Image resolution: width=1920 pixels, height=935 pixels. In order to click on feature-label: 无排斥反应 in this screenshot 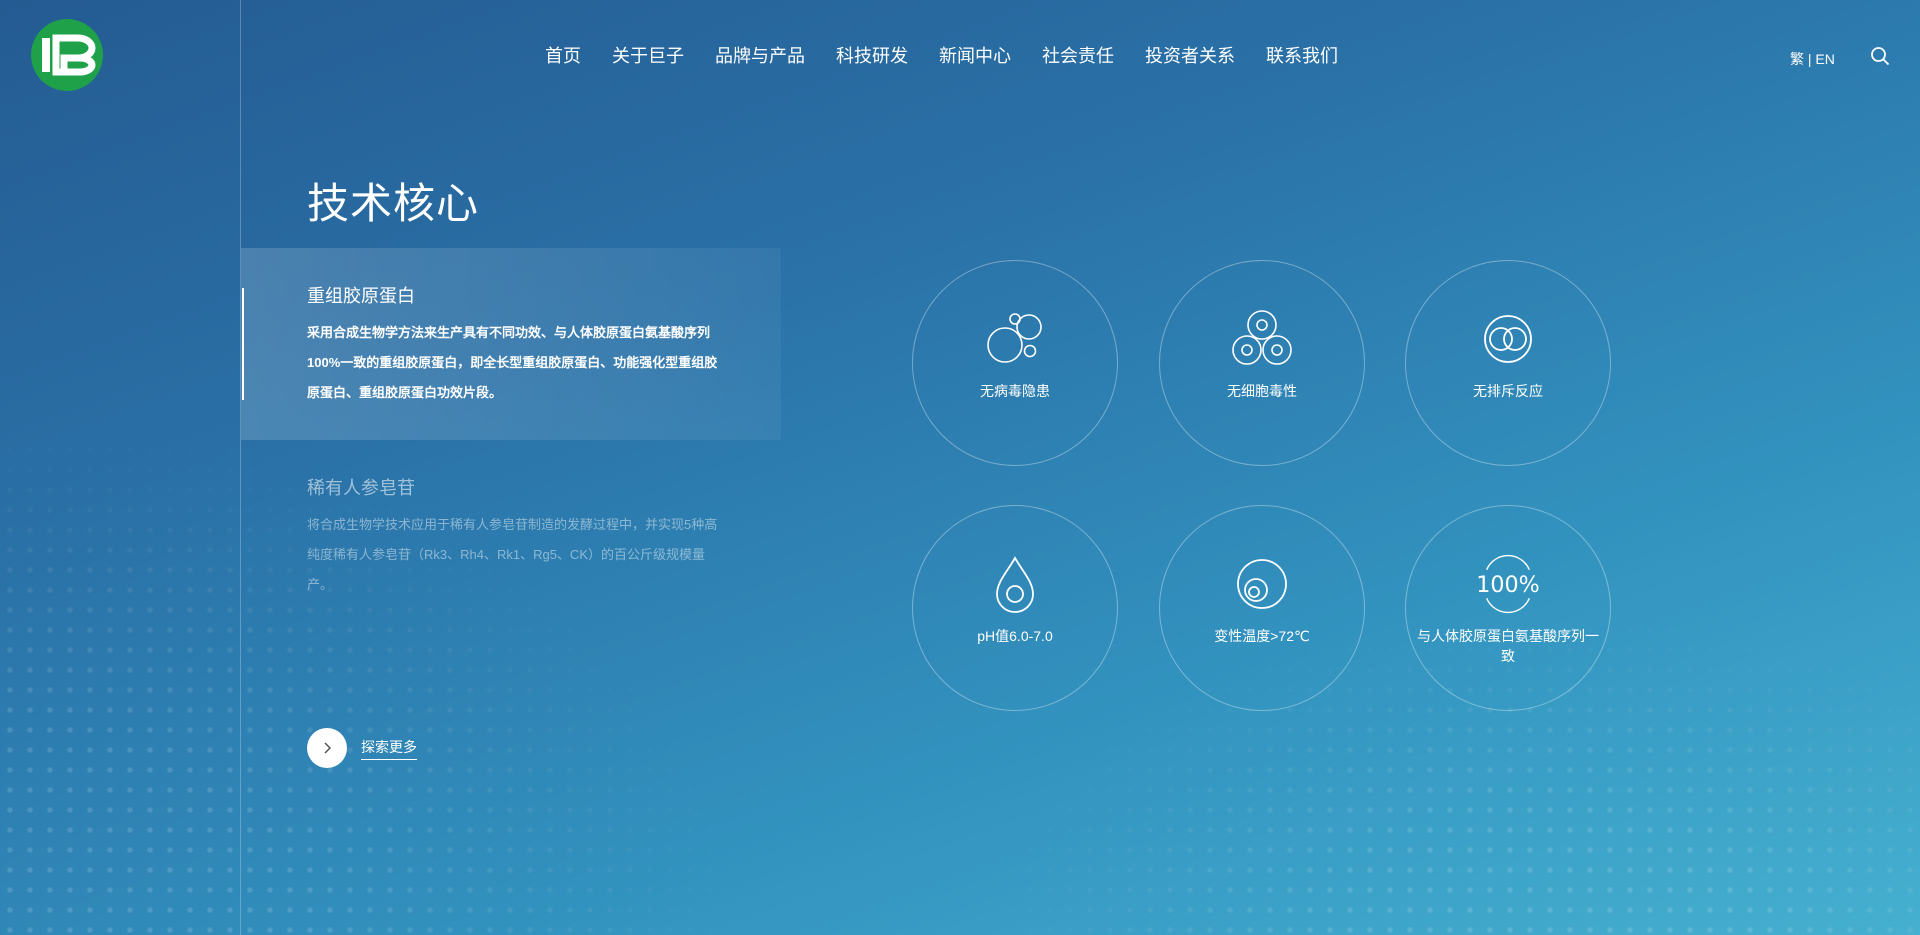, I will do `click(1508, 391)`.